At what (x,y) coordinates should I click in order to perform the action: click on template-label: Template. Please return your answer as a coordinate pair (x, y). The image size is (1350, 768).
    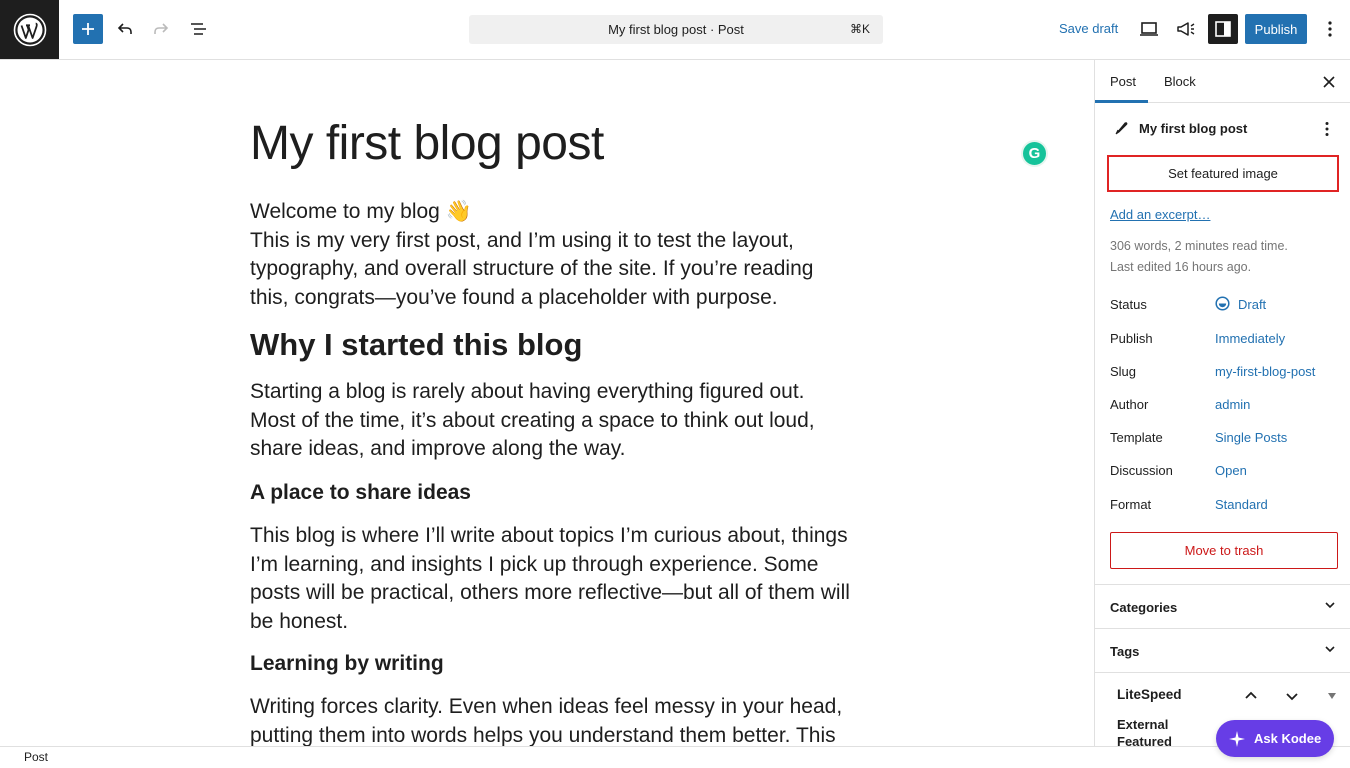
    Looking at the image, I should click on (1136, 437).